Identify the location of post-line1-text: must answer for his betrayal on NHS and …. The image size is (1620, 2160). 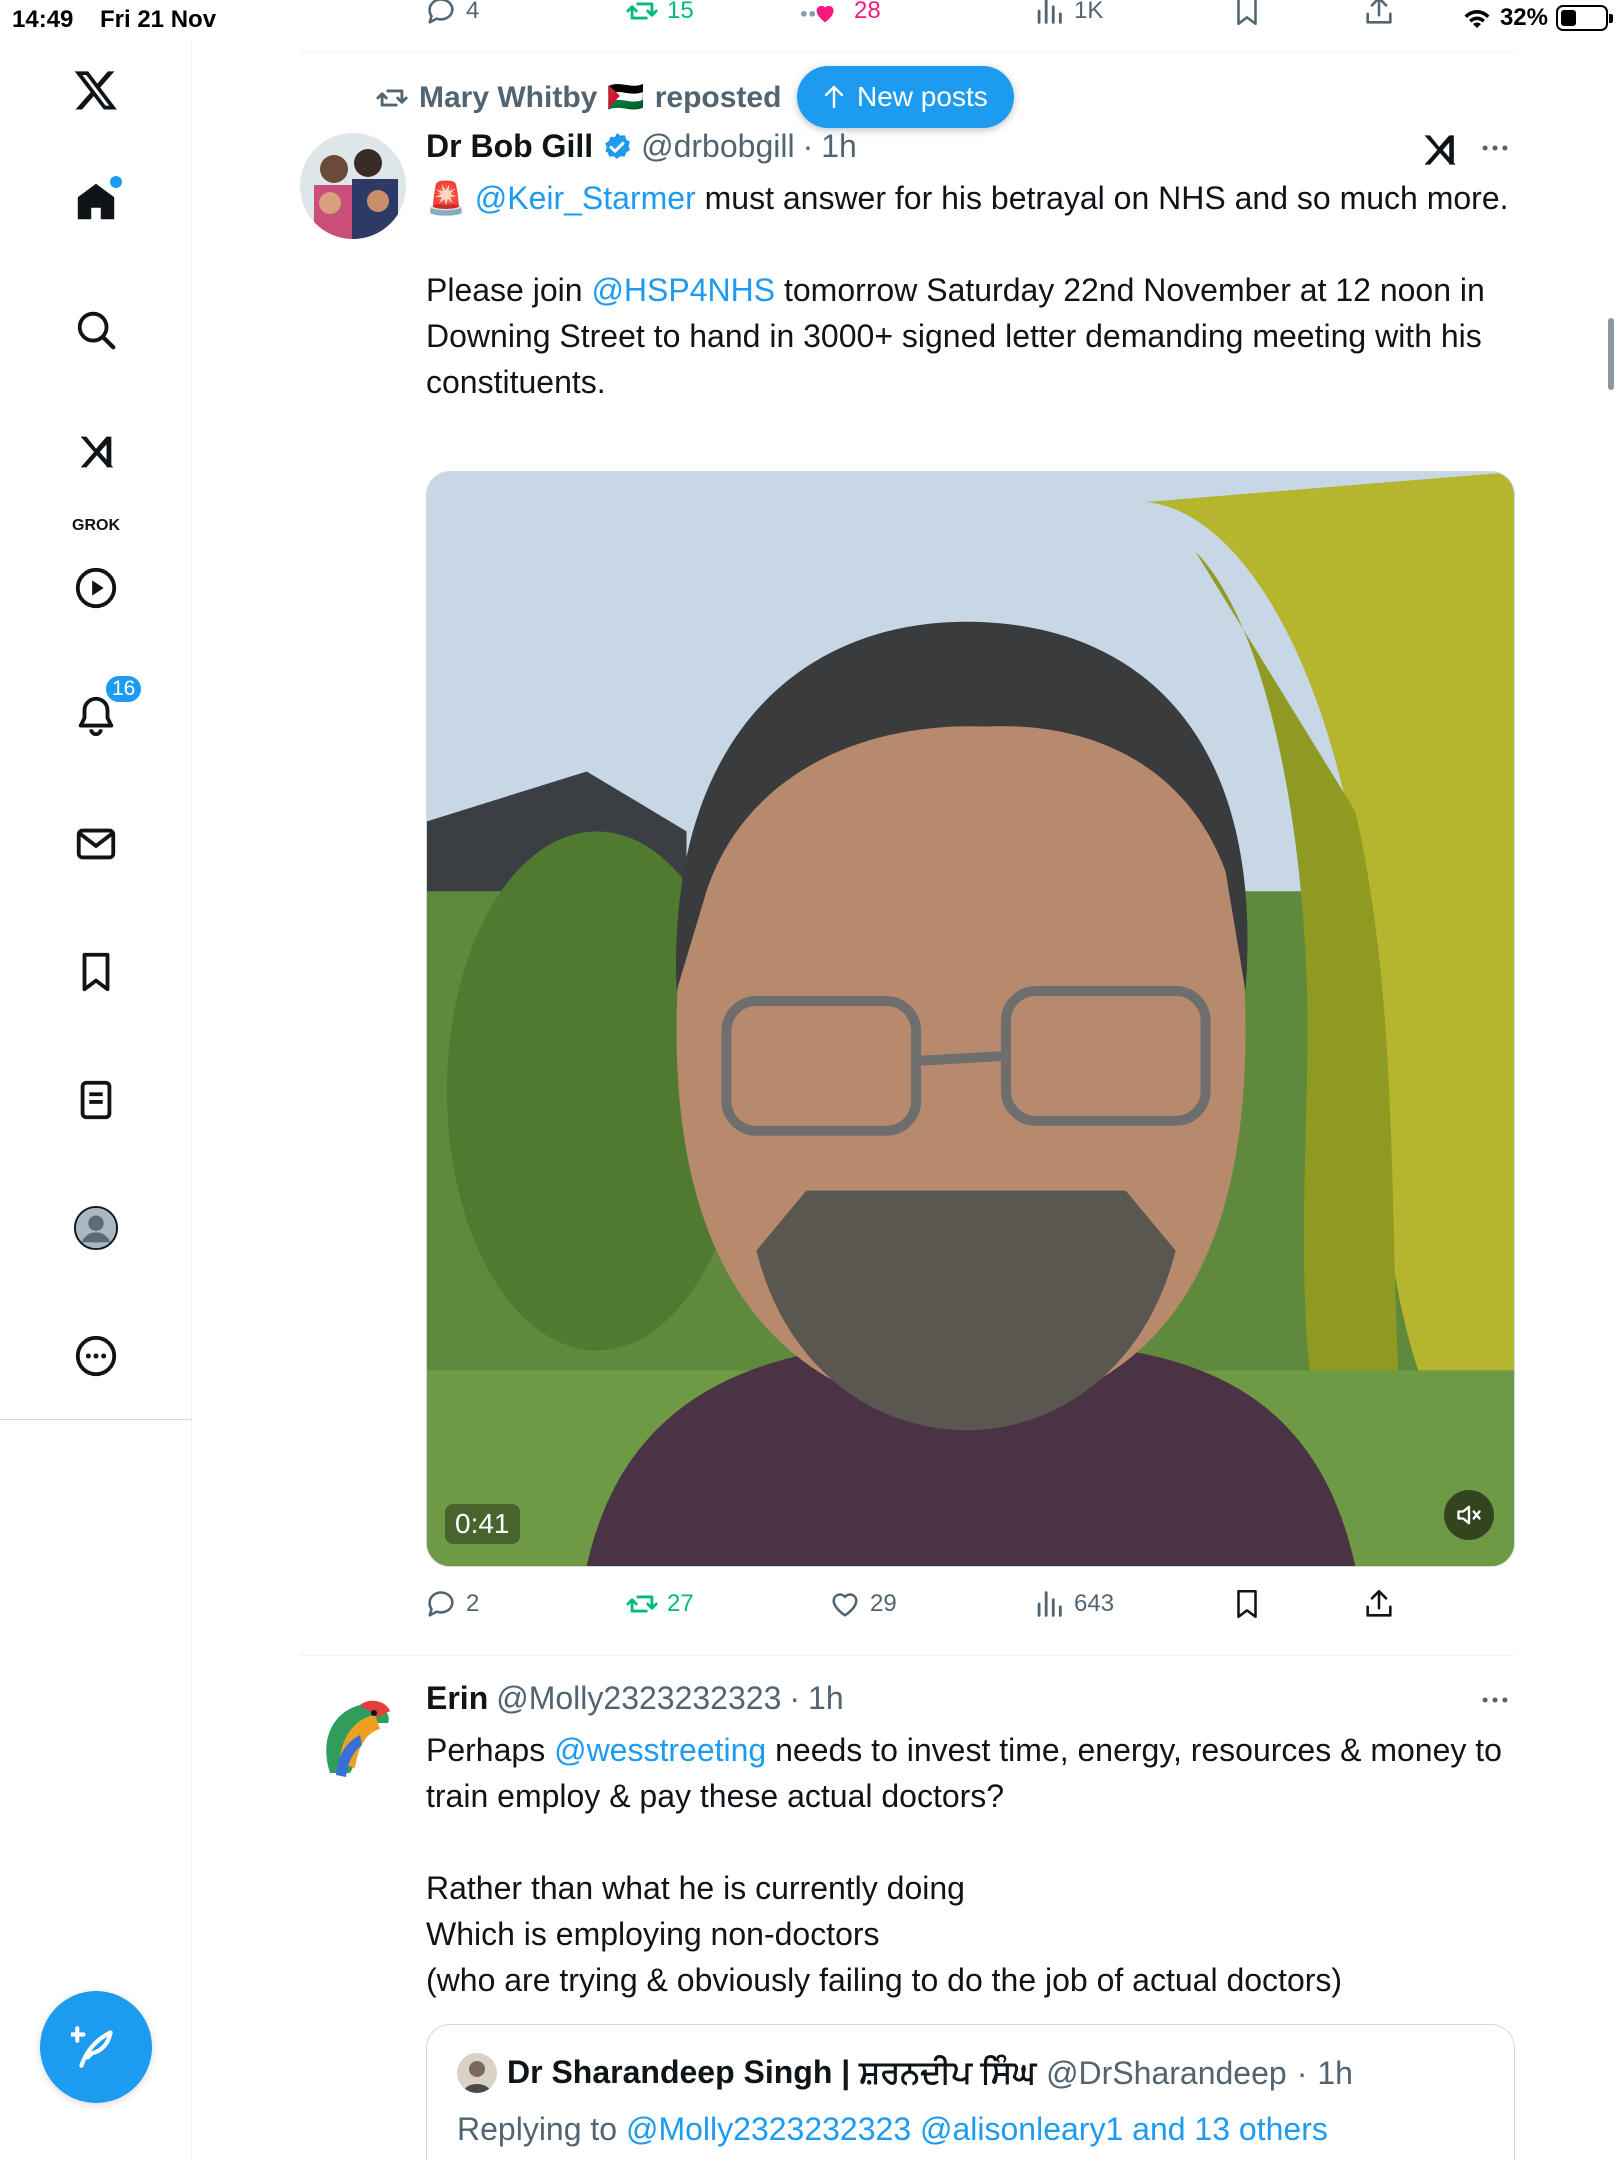
(1102, 198).